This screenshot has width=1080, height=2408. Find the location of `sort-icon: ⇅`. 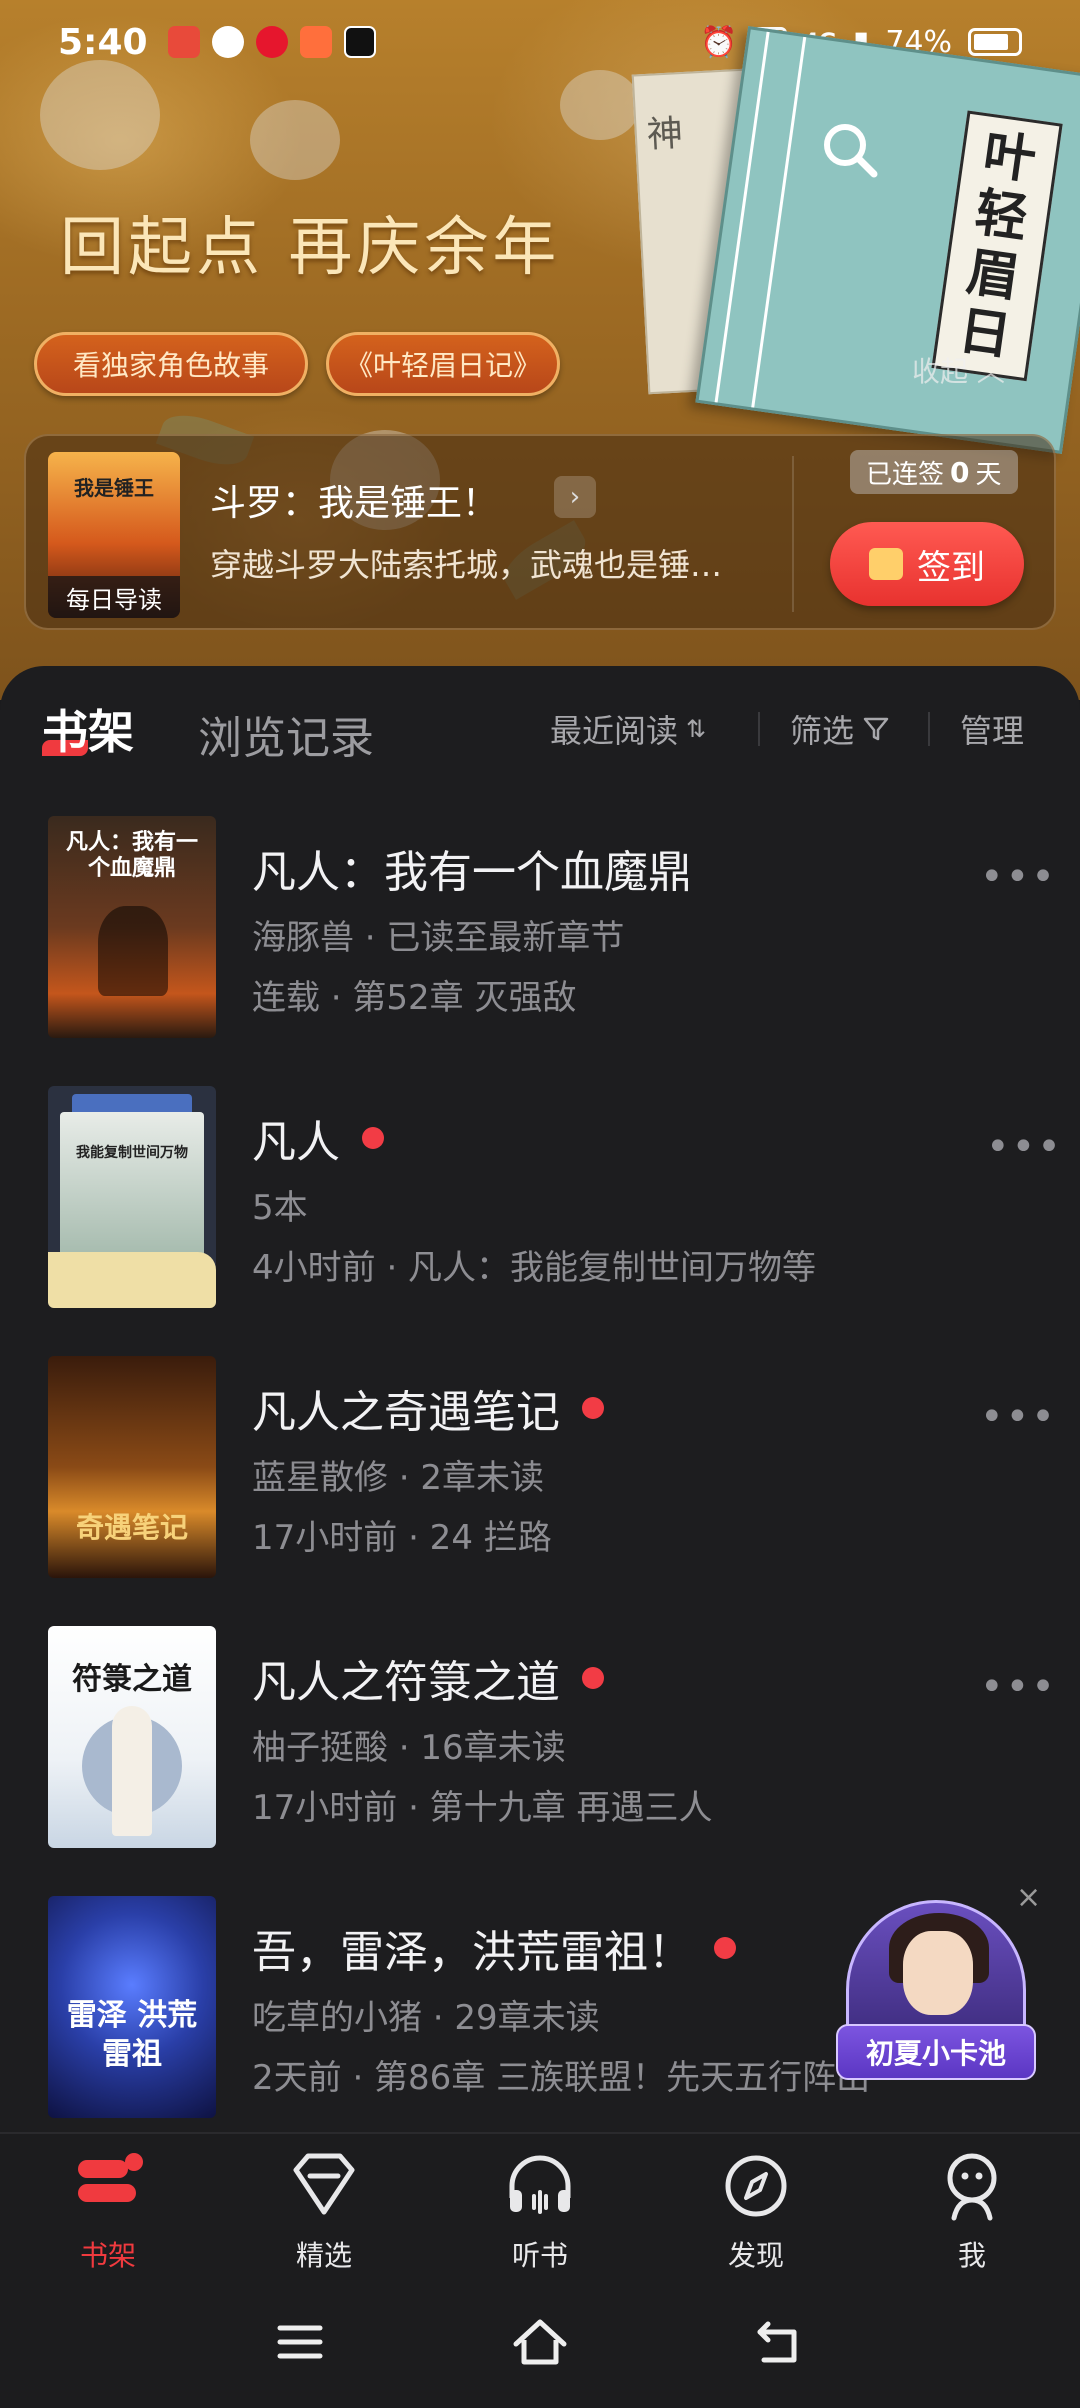

sort-icon: ⇅ is located at coordinates (696, 729).